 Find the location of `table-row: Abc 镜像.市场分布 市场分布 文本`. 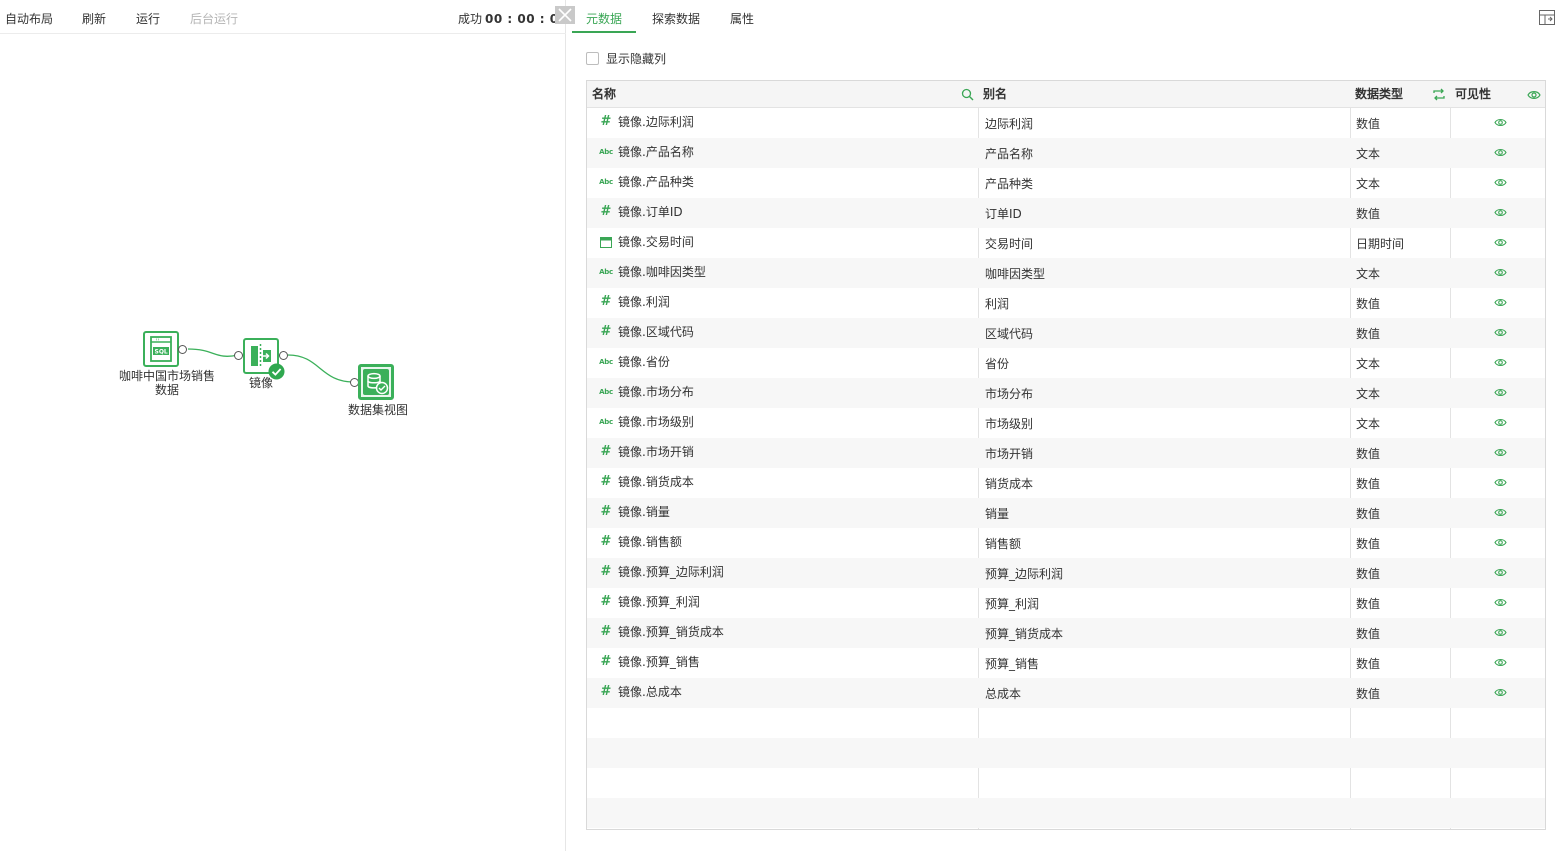

table-row: Abc 镜像.市场分布 市场分布 文本 is located at coordinates (1066, 393).